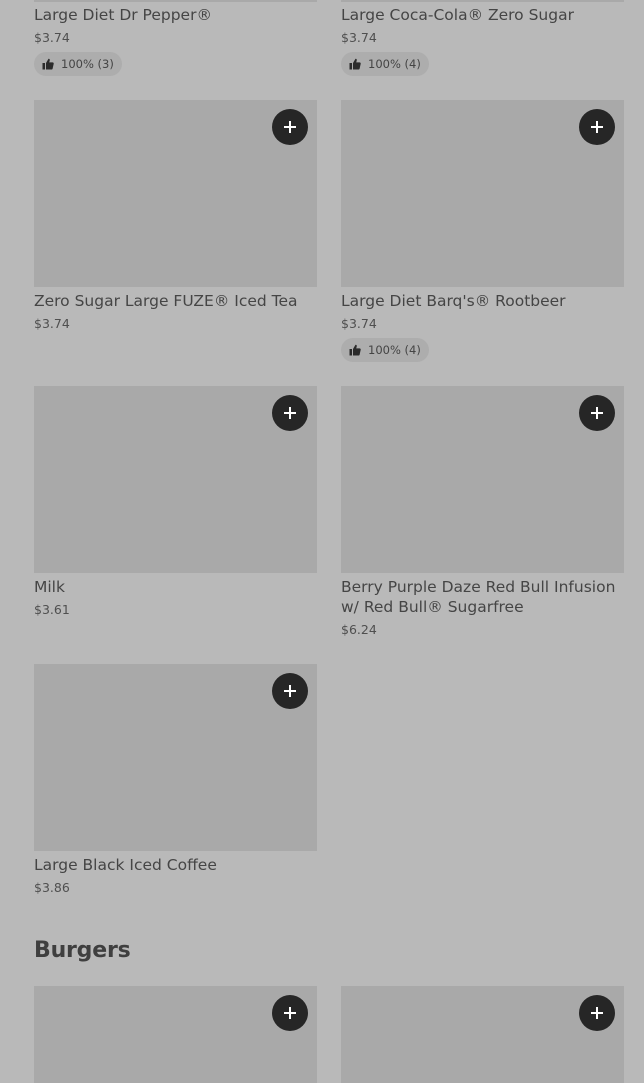 The image size is (644, 1083). Describe the element at coordinates (166, 301) in the screenshot. I see `item-title: Zero Sugar Large FUZE® Iced Tea` at that location.